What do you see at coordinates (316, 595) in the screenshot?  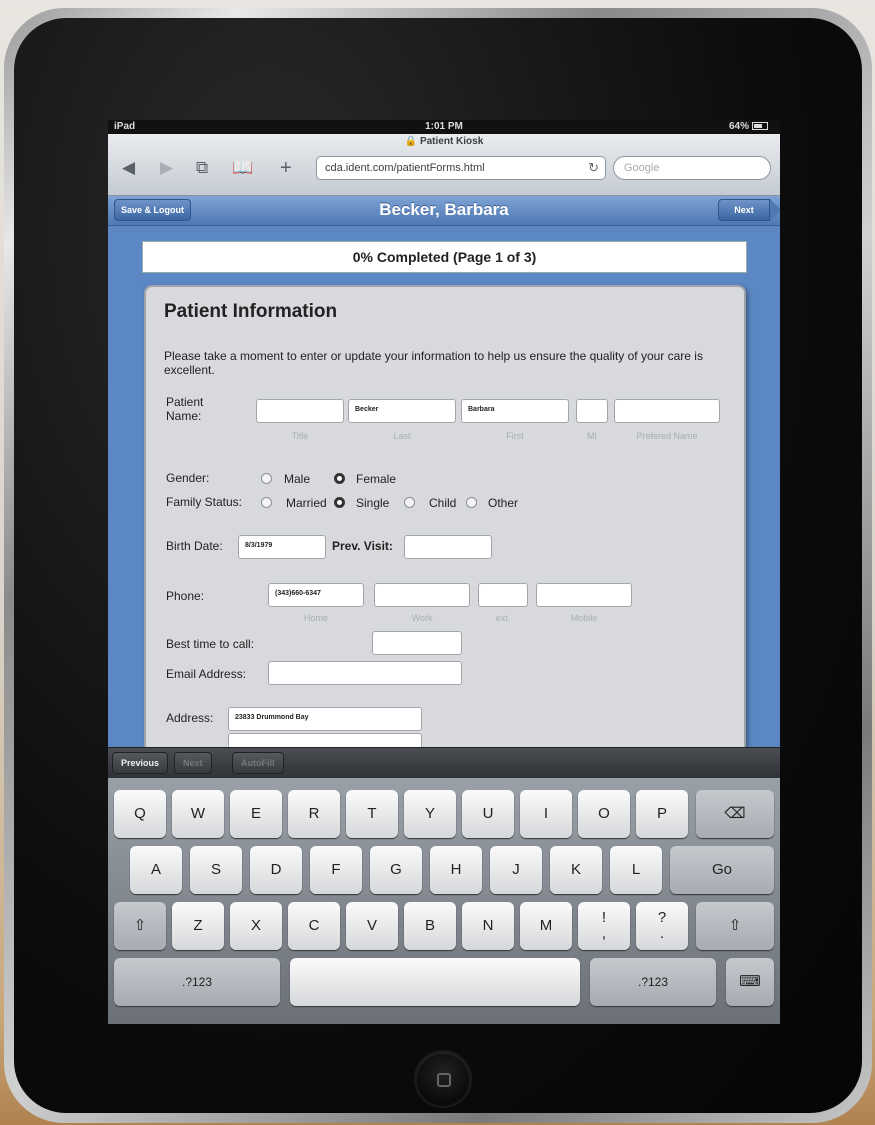 I see `home-phone-input: (343)660-6347` at bounding box center [316, 595].